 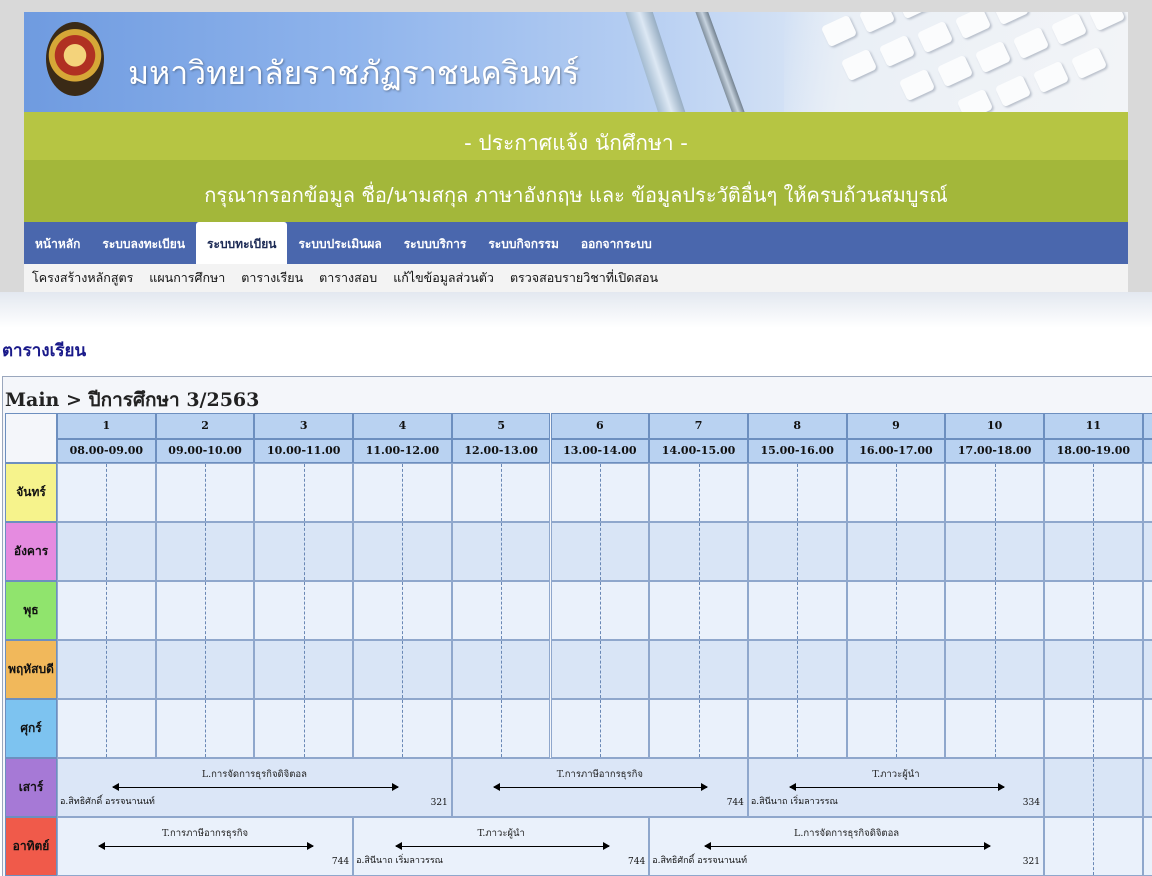 I want to click on instructor-name: อ.สิทธิศักดิ์ อรรจนานนท์, so click(x=700, y=861).